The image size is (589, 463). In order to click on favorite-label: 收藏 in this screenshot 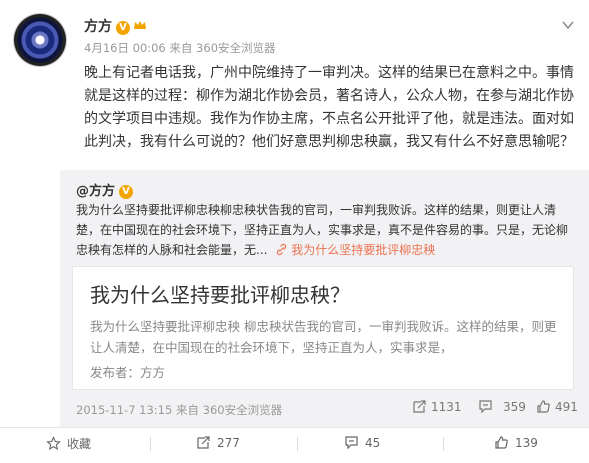, I will do `click(79, 444)`.